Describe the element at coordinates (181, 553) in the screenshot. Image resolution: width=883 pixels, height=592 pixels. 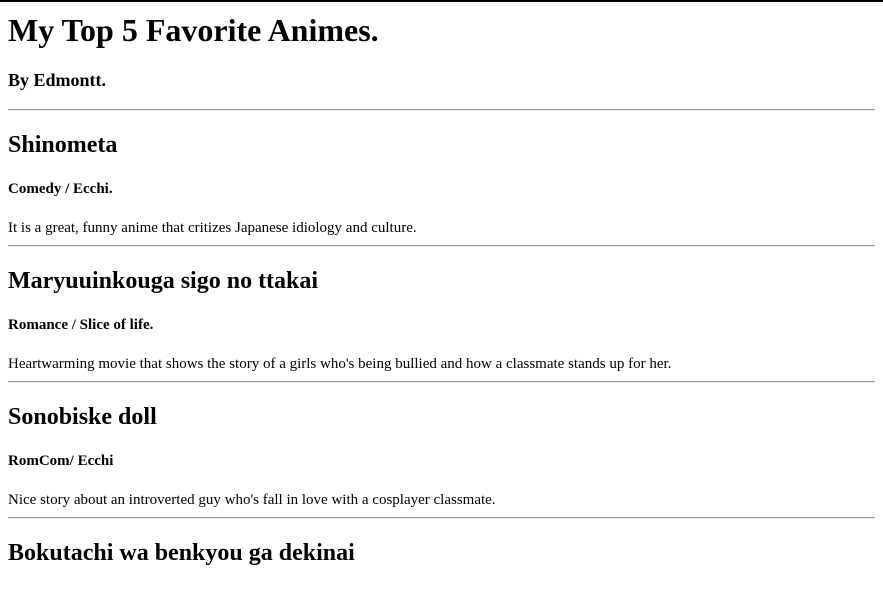
I see `anime-title: Bokutachi wa benkyou ga dekinai` at that location.